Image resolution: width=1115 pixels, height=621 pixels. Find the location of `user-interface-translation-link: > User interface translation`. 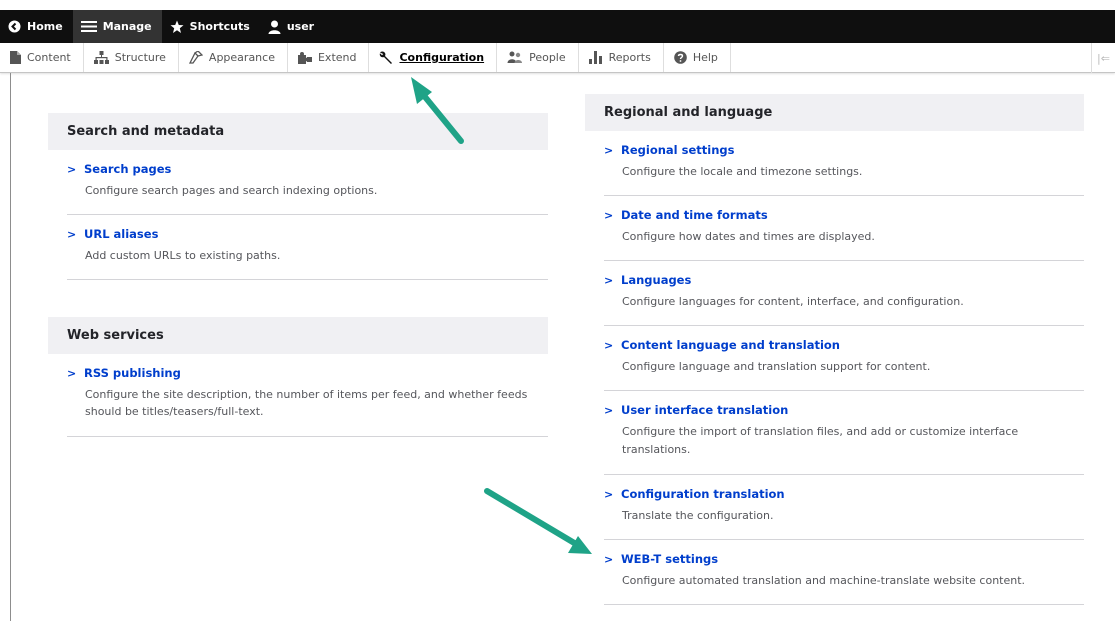

user-interface-translation-link: > User interface translation is located at coordinates (844, 410).